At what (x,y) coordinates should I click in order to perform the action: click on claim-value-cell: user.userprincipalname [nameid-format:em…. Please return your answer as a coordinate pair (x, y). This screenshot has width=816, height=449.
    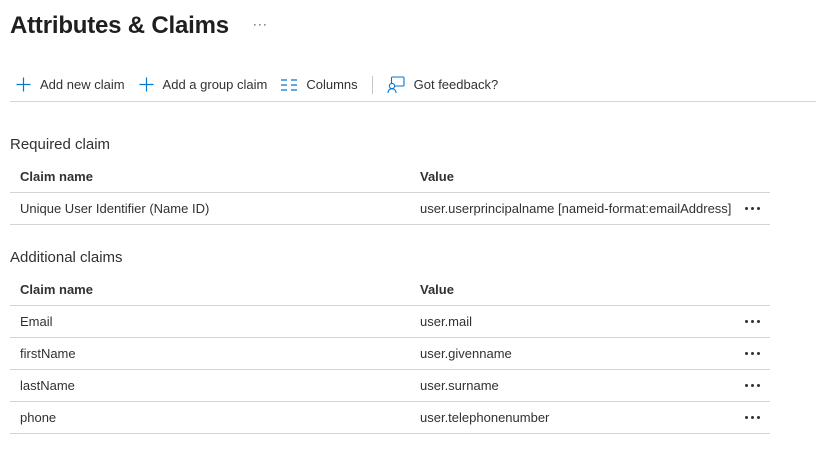
    Looking at the image, I should click on (576, 208).